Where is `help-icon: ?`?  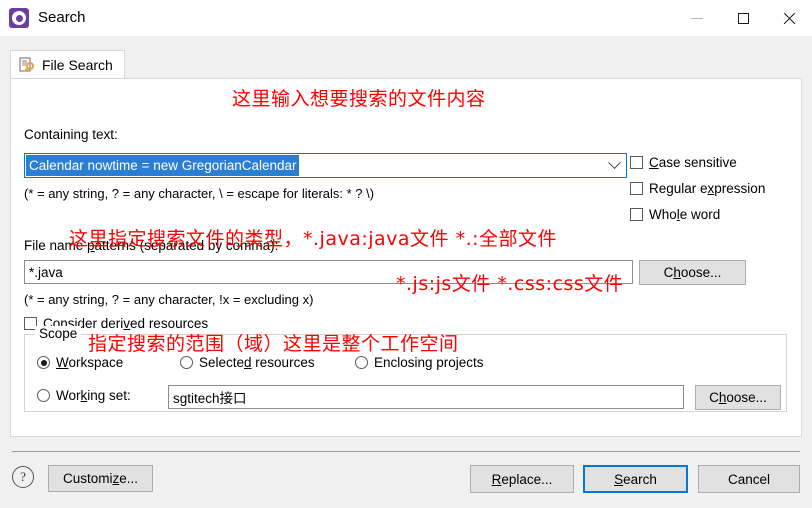
help-icon: ? is located at coordinates (23, 477).